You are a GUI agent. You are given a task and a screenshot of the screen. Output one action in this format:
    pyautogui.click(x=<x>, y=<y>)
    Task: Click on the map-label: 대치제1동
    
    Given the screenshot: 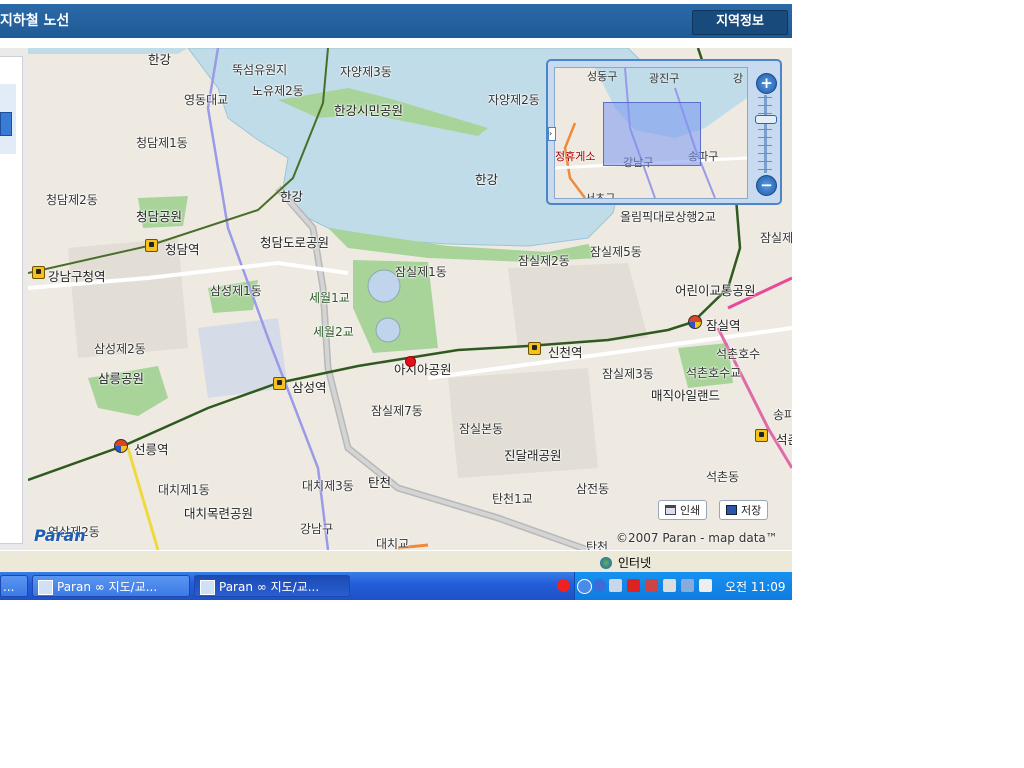 What is the action you would take?
    pyautogui.click(x=184, y=490)
    